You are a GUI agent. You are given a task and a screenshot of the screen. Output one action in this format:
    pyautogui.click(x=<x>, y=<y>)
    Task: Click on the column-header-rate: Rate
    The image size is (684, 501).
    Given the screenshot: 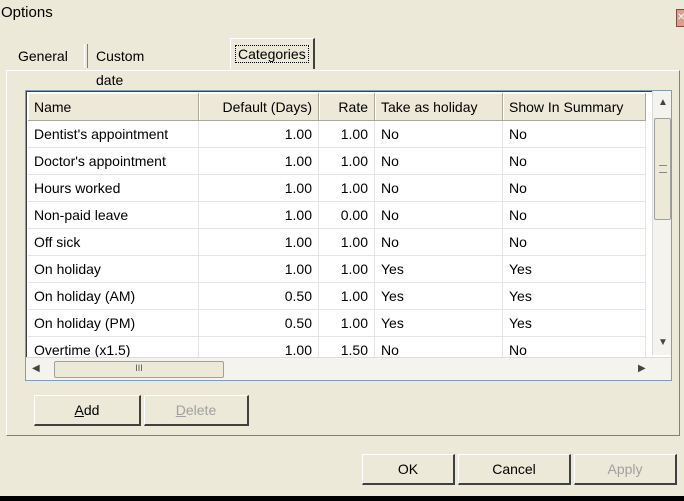 What is the action you would take?
    pyautogui.click(x=346, y=107)
    